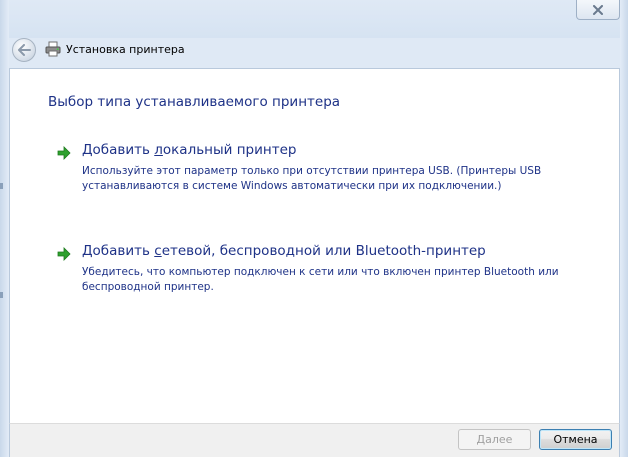 The image size is (628, 457). What do you see at coordinates (499, 439) in the screenshot?
I see `next-label: алее` at bounding box center [499, 439].